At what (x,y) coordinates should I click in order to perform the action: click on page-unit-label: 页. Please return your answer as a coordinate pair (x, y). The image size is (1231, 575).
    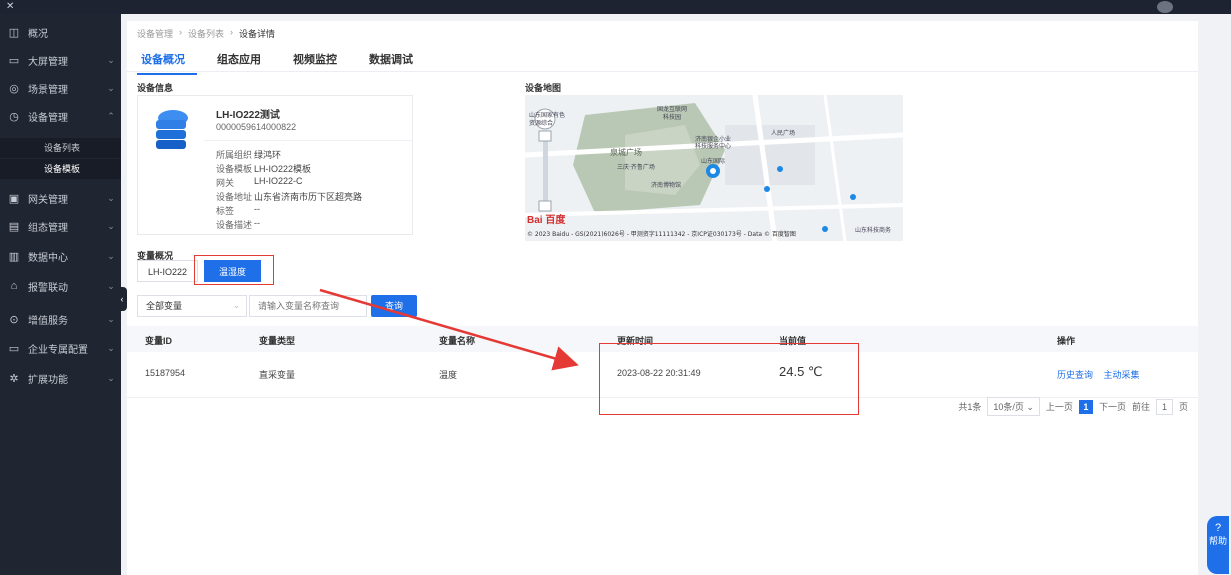
    Looking at the image, I should click on (1183, 407).